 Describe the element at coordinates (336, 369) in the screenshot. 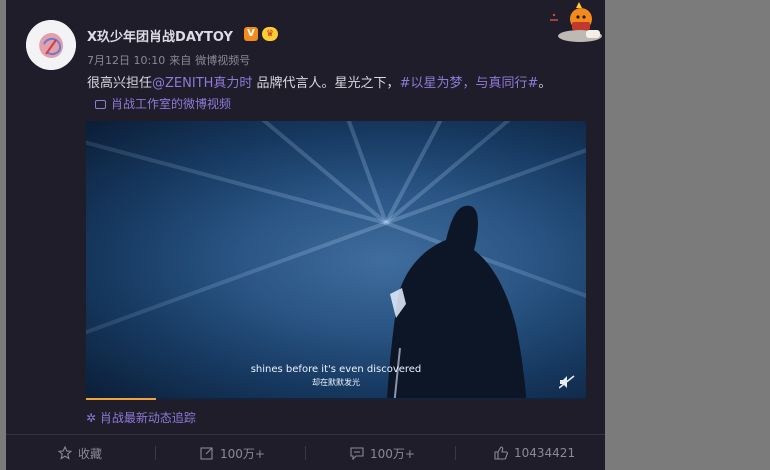

I see `subtitle-english: shines before it's even discovered` at that location.